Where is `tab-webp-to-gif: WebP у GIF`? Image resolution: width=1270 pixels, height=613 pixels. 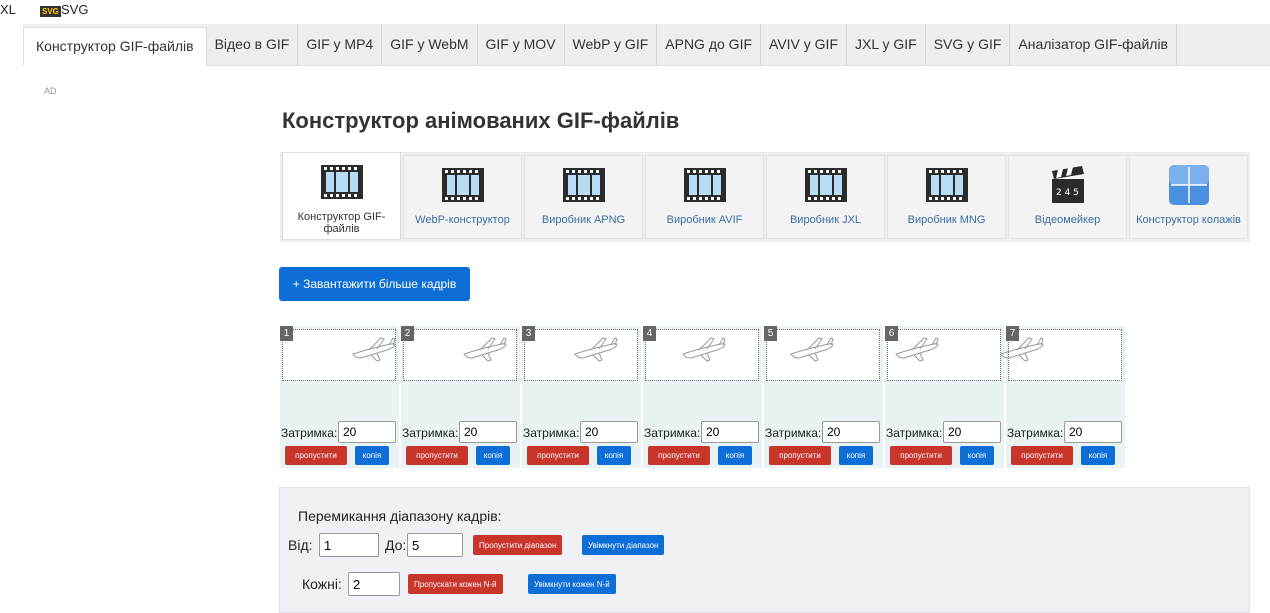 tab-webp-to-gif: WebP у GIF is located at coordinates (611, 44).